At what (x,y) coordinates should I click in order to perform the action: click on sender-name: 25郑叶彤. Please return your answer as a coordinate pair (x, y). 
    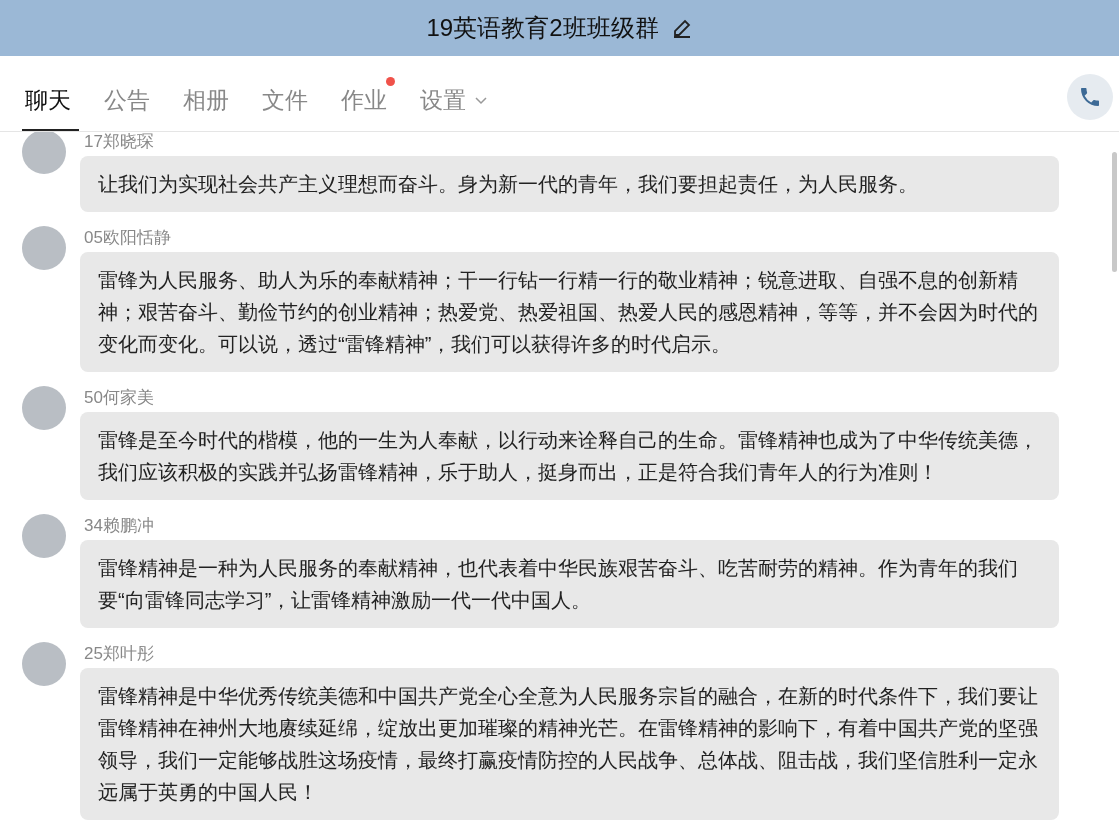
    Looking at the image, I should click on (119, 654).